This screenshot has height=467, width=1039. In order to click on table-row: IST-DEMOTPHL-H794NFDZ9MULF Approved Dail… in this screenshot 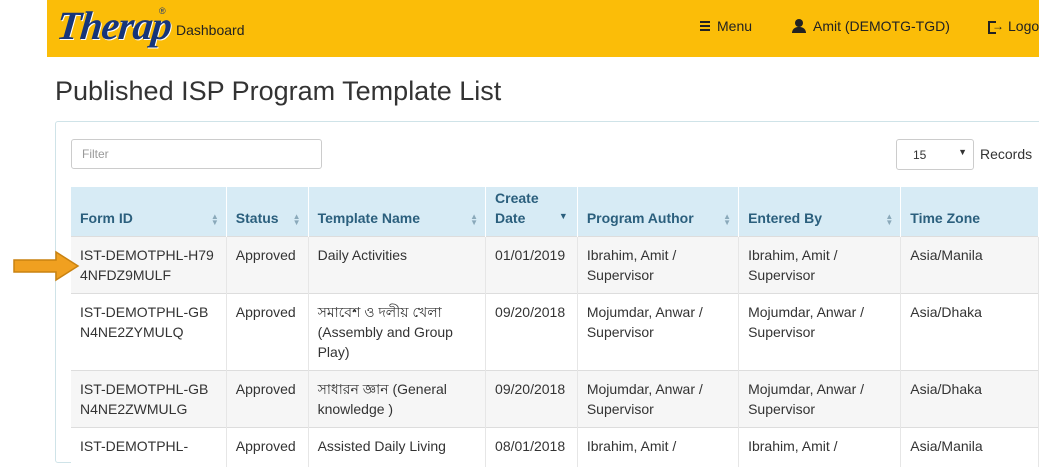, I will do `click(555, 264)`.